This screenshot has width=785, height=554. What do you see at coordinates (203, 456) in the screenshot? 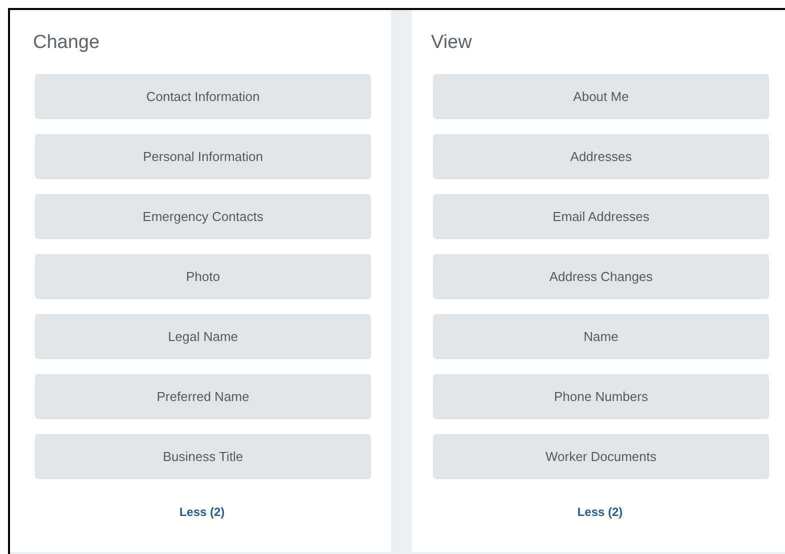
I see `option-button: Business Title` at bounding box center [203, 456].